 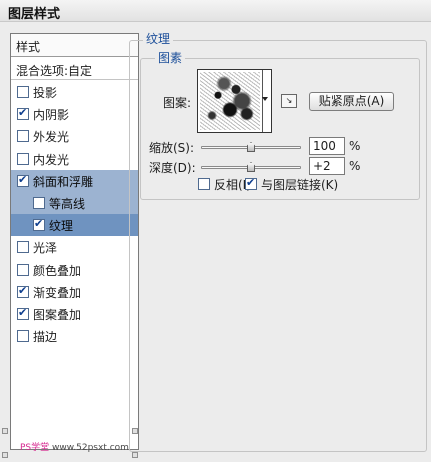 I want to click on style-item: 内发光, so click(x=74, y=159).